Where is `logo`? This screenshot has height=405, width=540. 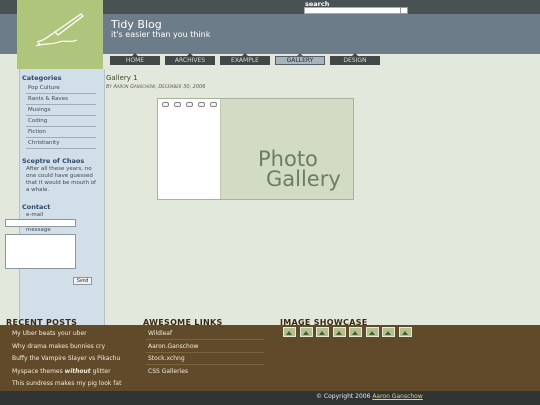
logo is located at coordinates (60, 34).